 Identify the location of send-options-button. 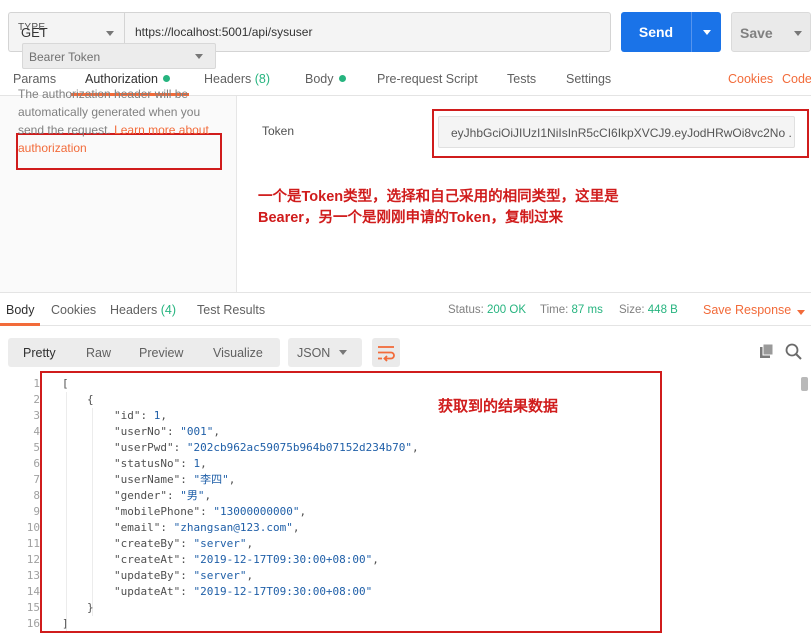
(706, 32).